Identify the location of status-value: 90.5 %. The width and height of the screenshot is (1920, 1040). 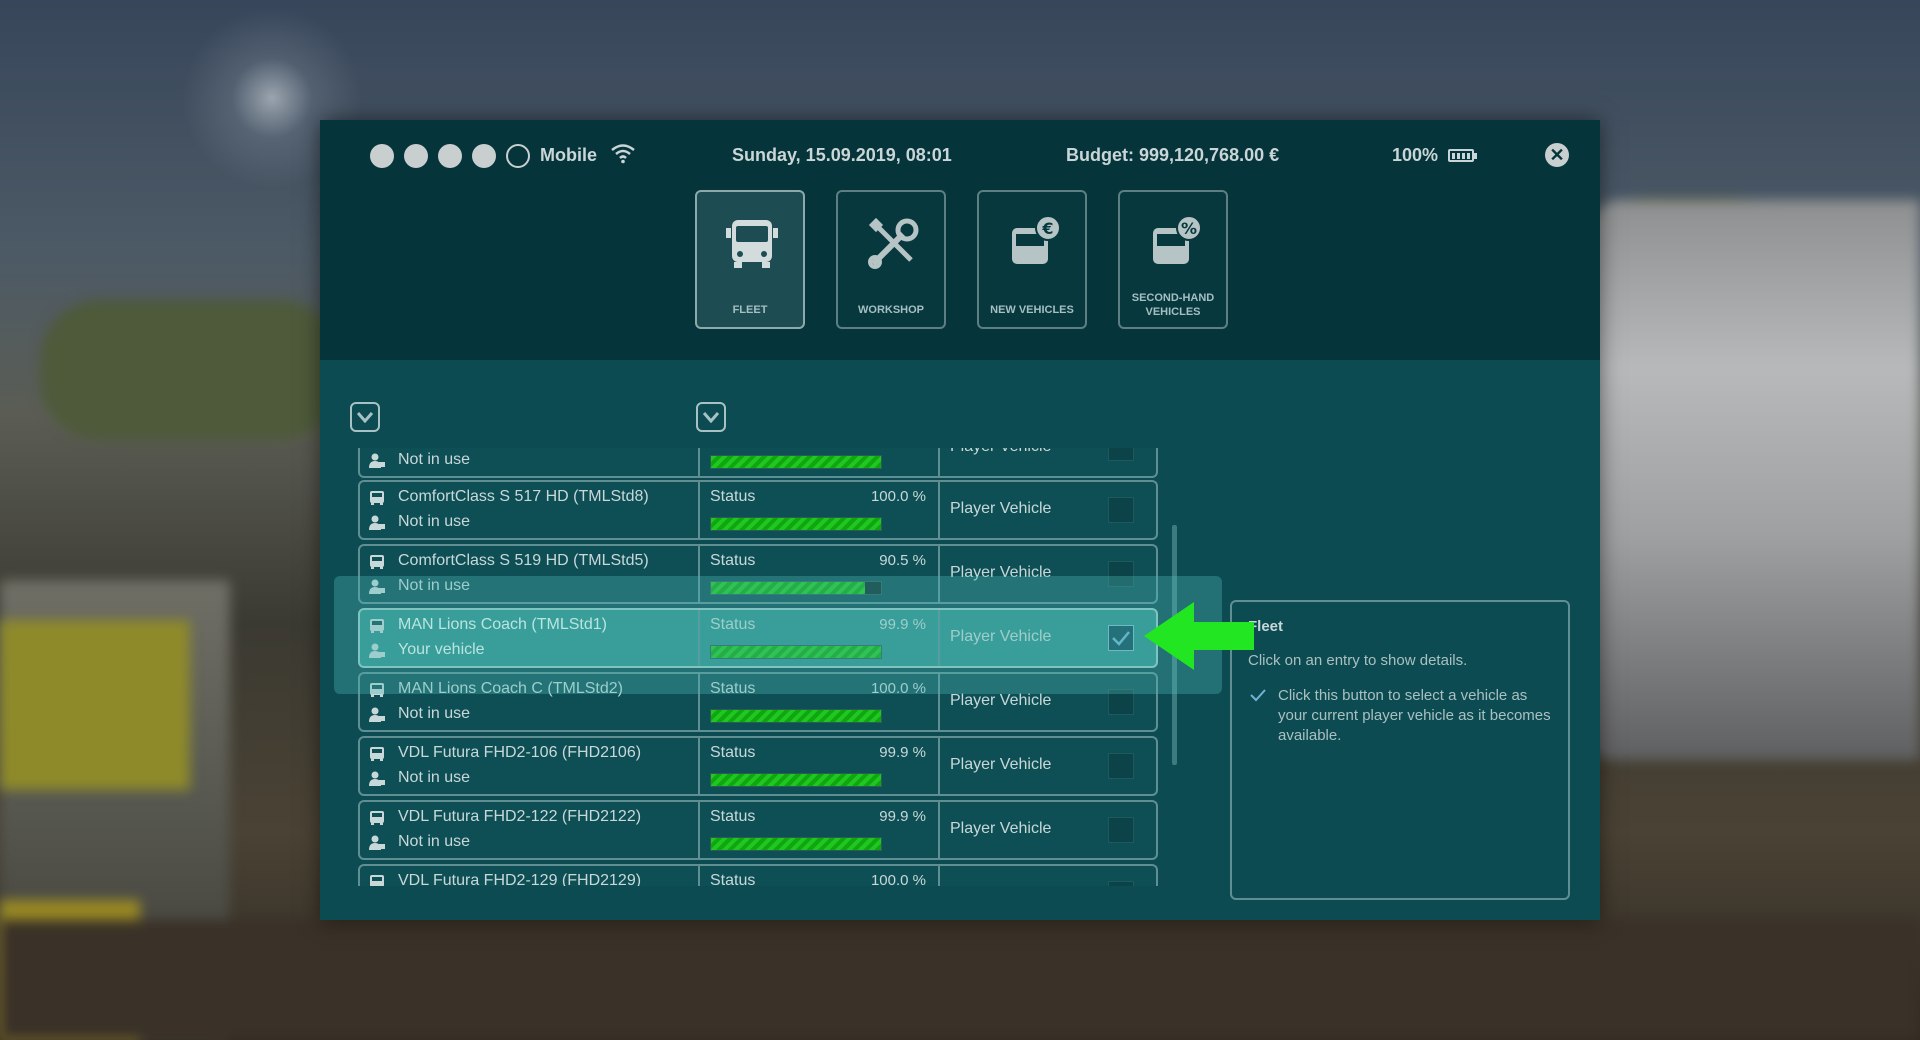
(902, 560).